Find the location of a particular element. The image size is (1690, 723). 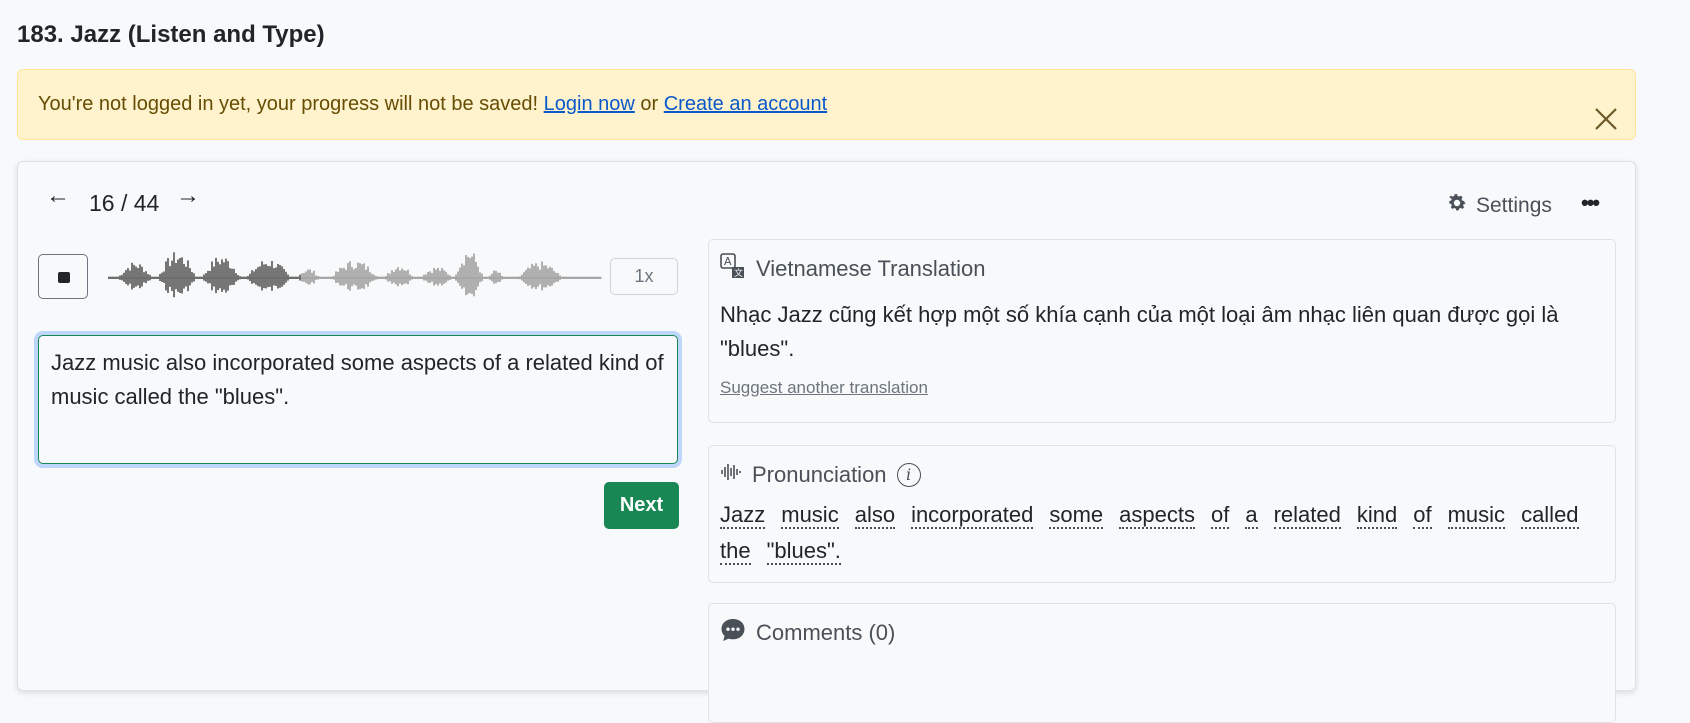

stop-button is located at coordinates (63, 276).